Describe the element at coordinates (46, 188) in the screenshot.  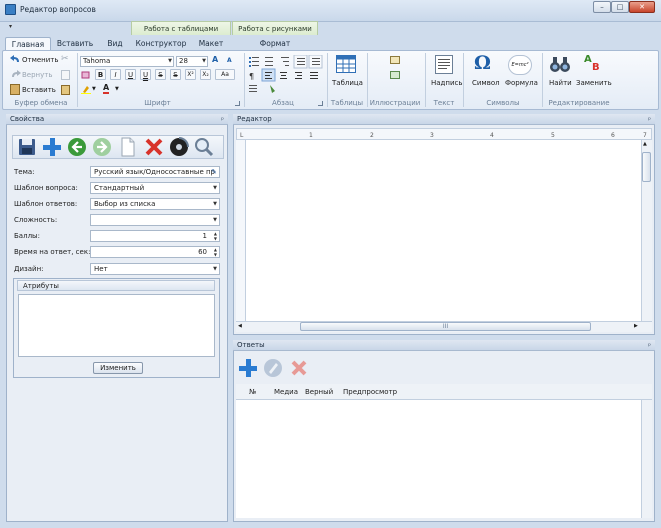
I see `field-label-question-template: Шаблон вопроса:` at that location.